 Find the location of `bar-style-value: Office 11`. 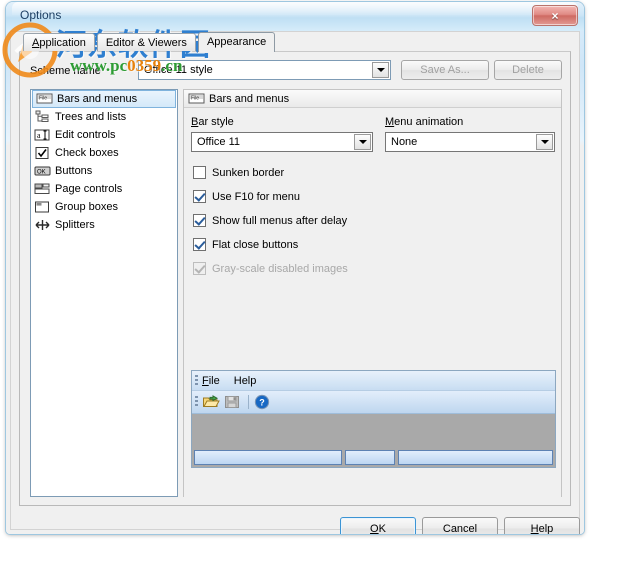

bar-style-value: Office 11 is located at coordinates (219, 142).